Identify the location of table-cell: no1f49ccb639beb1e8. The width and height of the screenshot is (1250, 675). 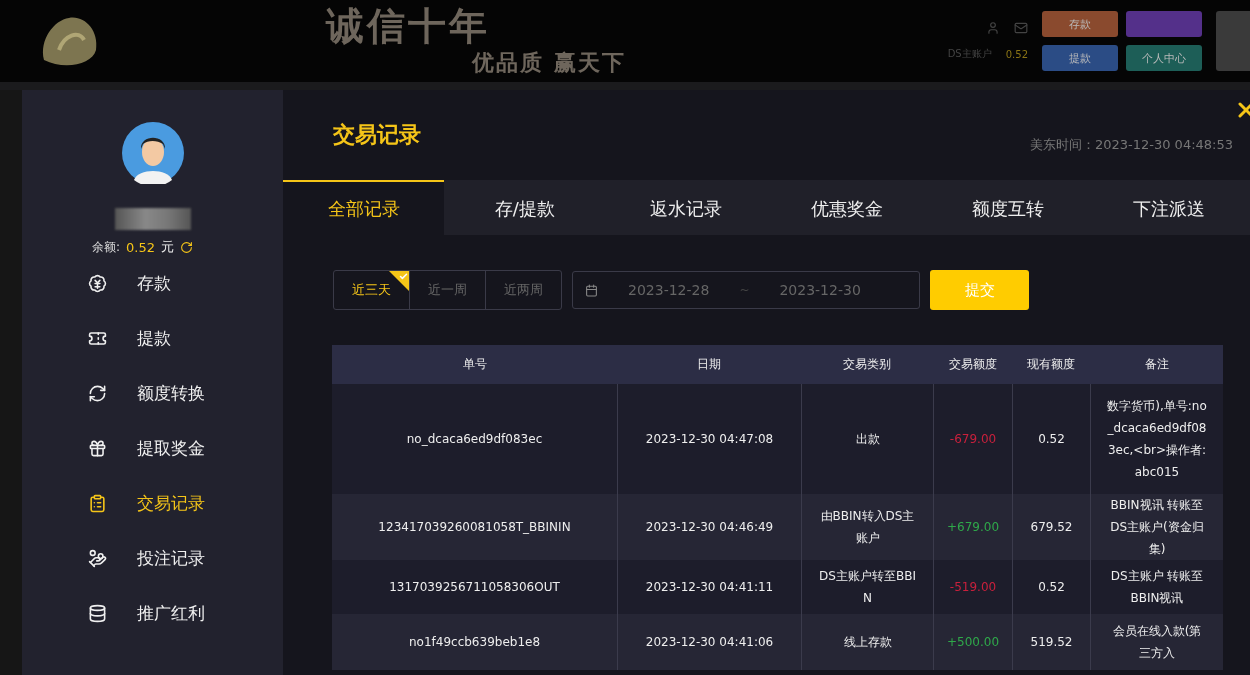
(474, 642).